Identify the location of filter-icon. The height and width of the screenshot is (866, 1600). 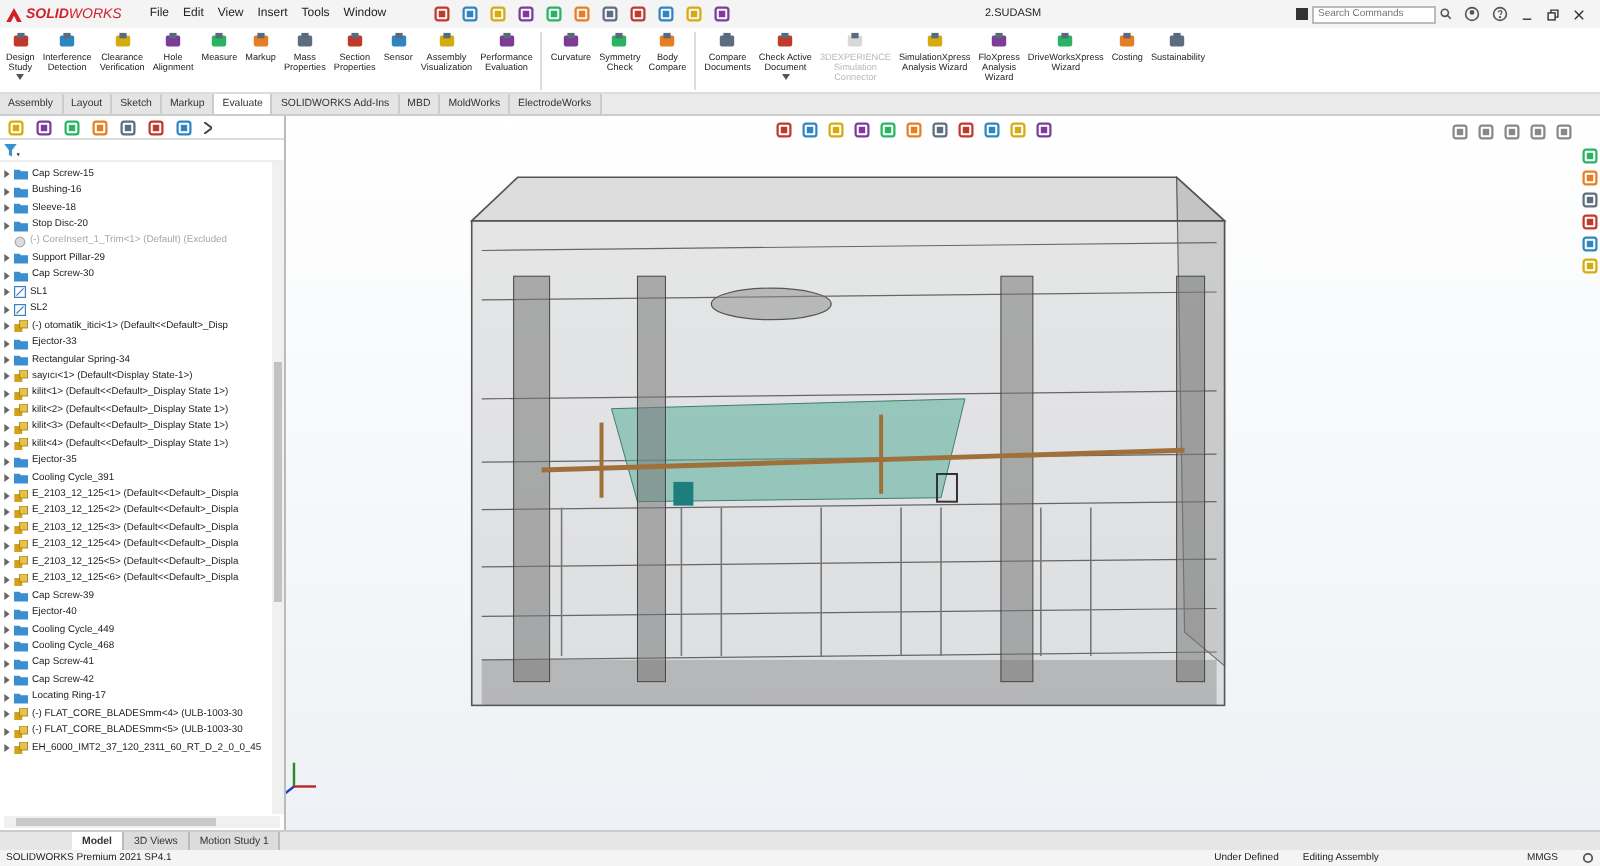
(12, 150).